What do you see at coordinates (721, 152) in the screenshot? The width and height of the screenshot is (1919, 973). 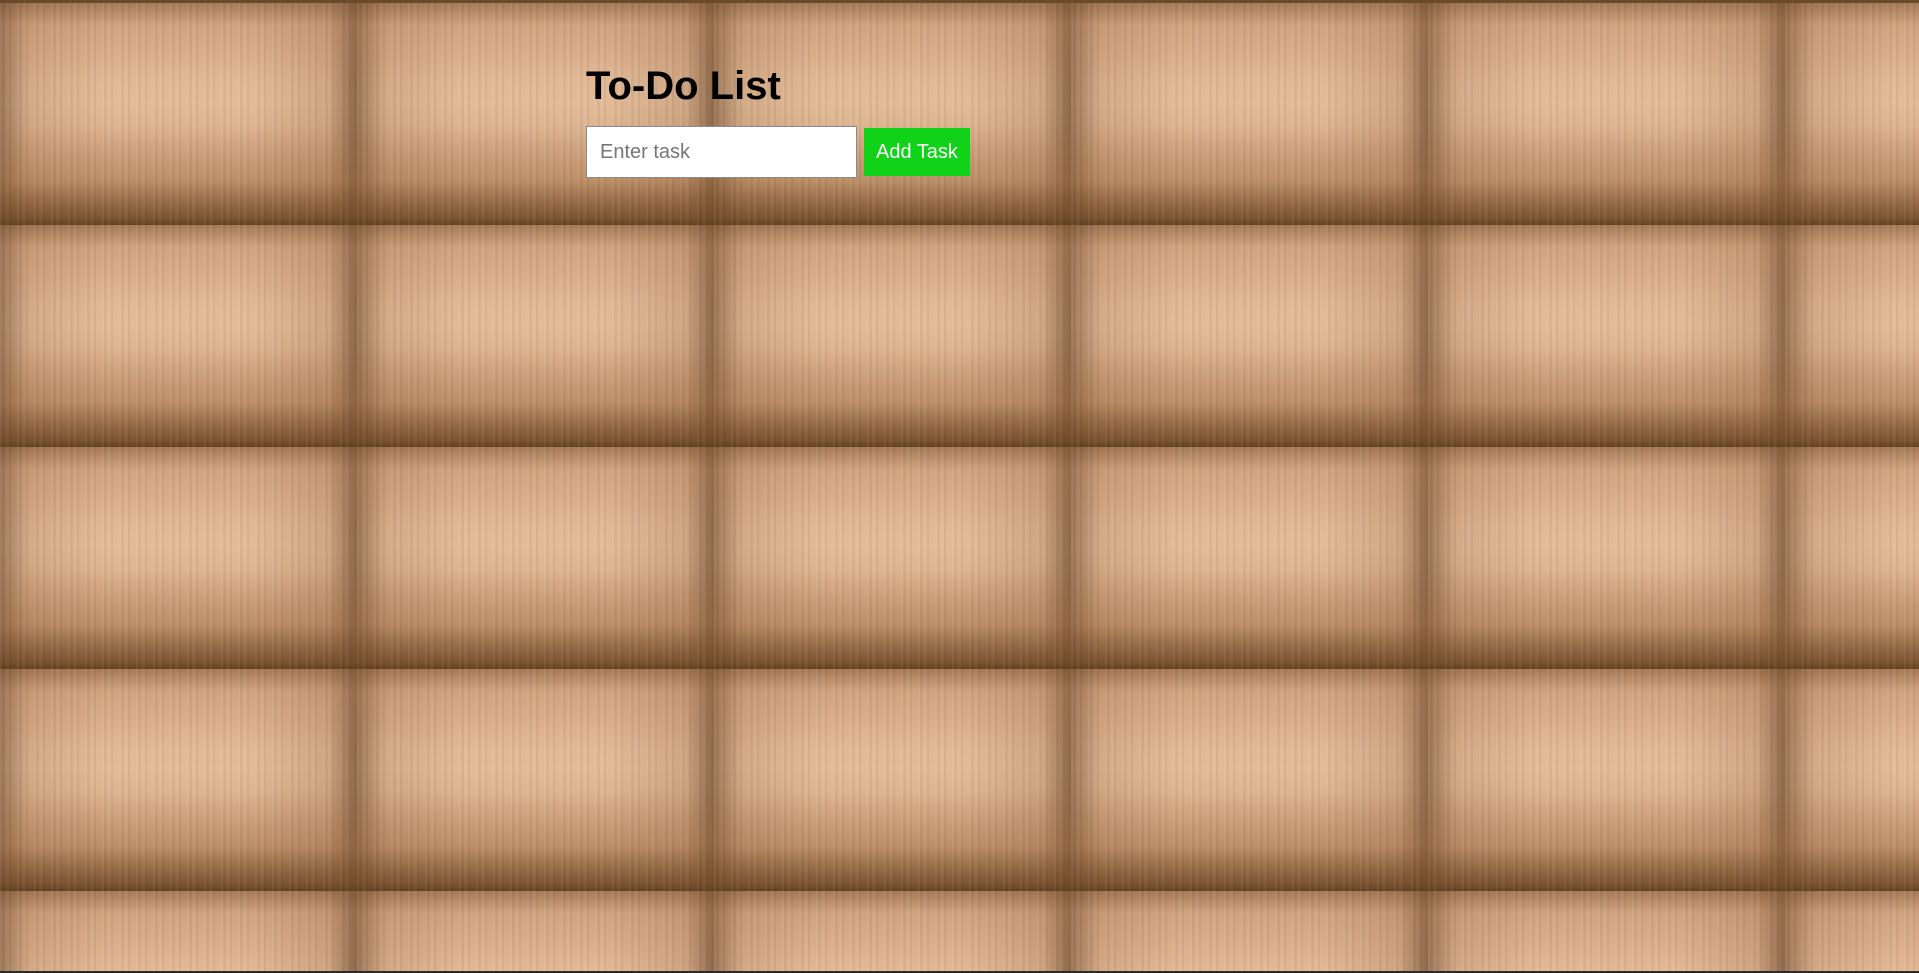 I see `task-input` at bounding box center [721, 152].